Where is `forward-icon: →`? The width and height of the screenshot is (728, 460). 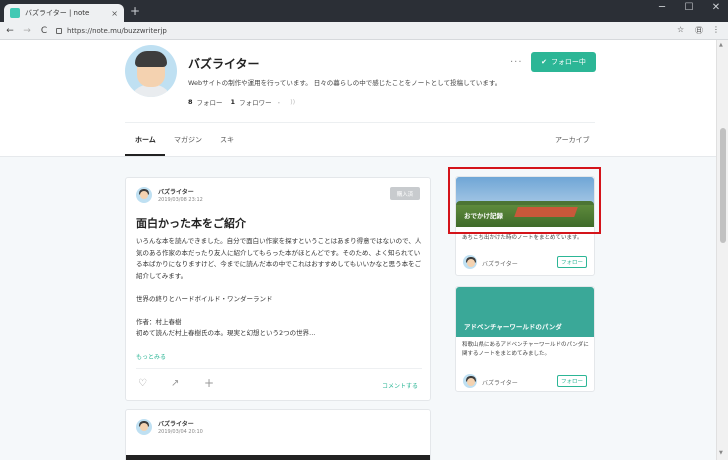
forward-icon: → is located at coordinates (27, 31).